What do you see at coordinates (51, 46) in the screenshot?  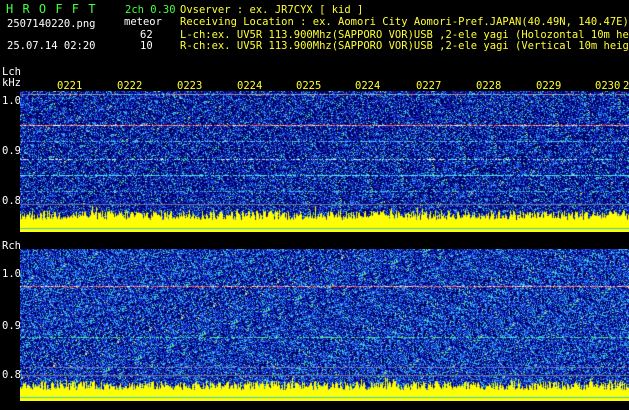 I see `timestamp: 25.07.14 02:20` at bounding box center [51, 46].